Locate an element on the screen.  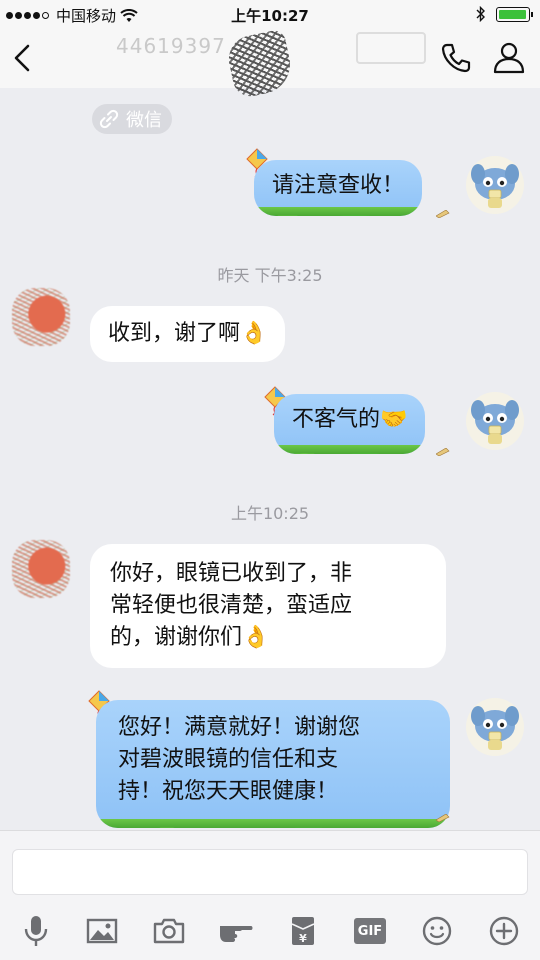
message-line: 对碧波眼镜的信任和支 is located at coordinates (228, 759).